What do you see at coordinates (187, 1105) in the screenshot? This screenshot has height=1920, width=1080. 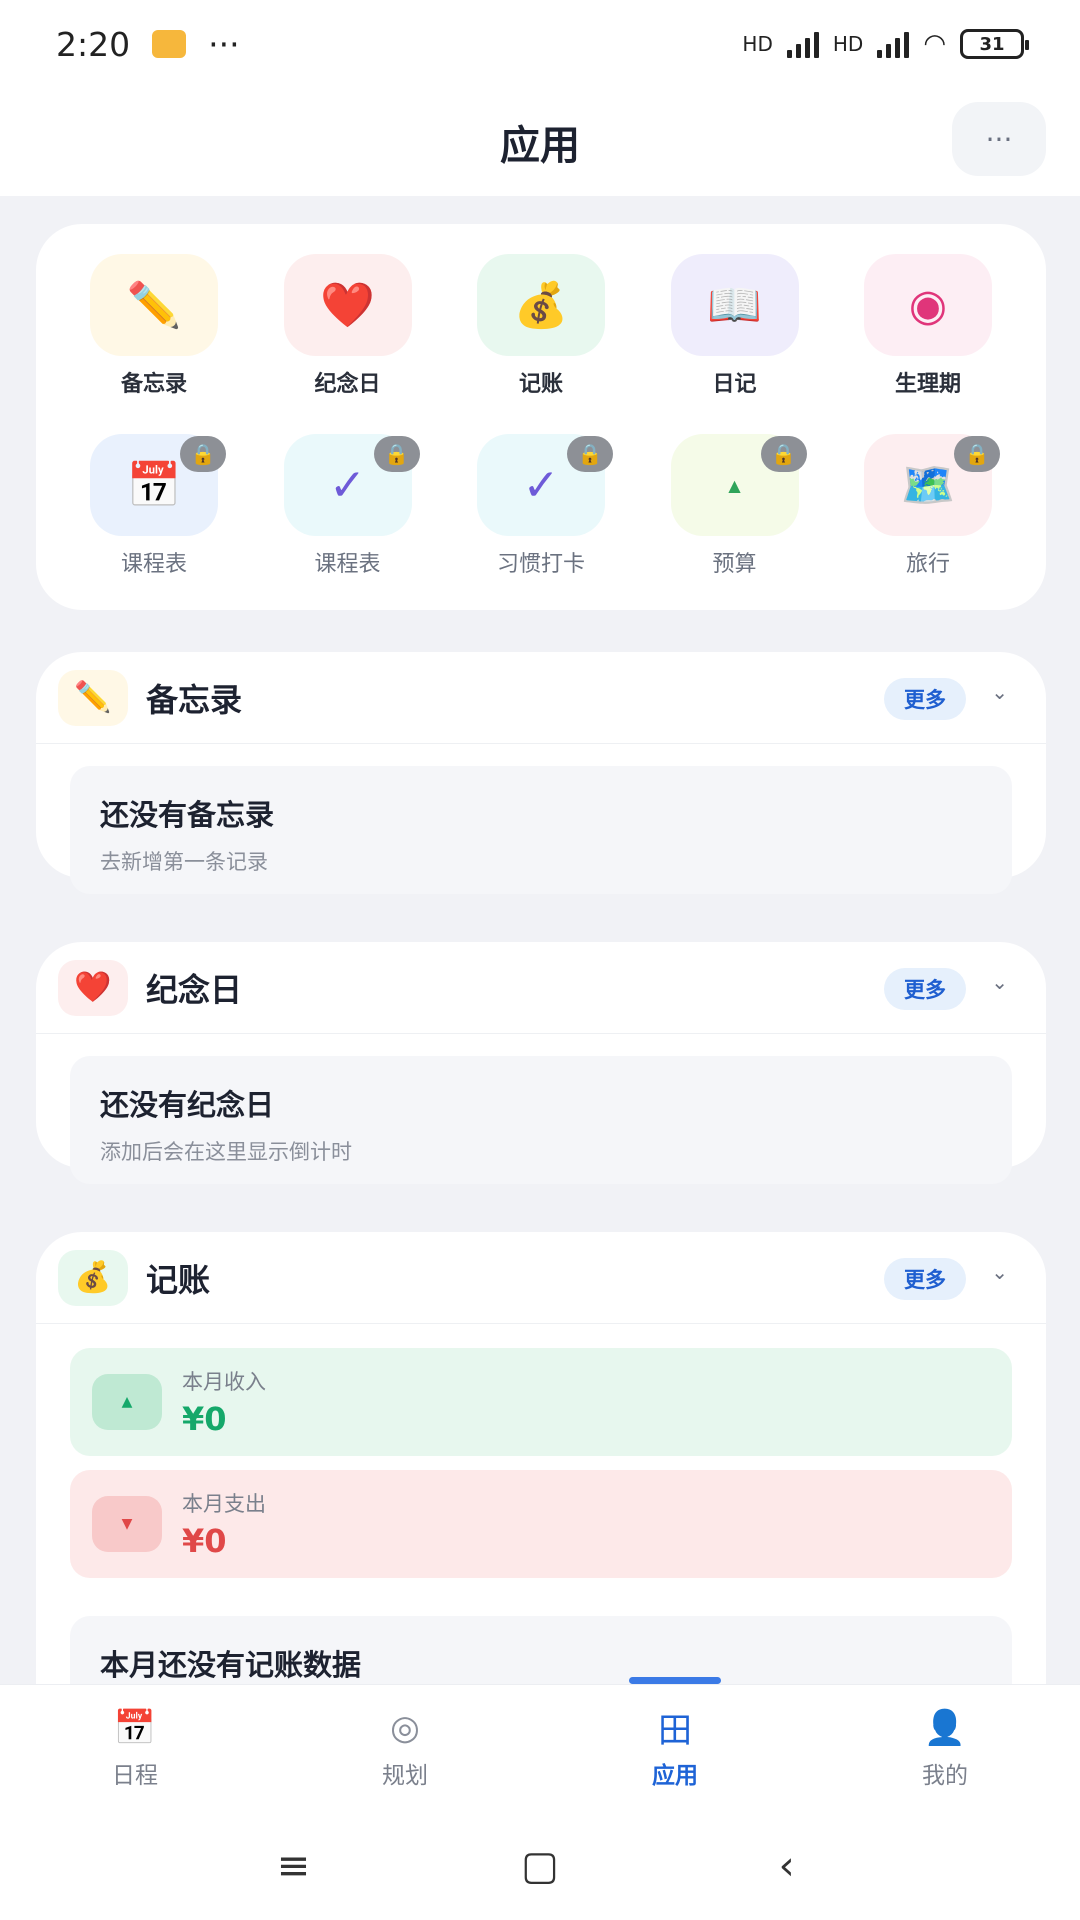 I see `empty-title: 还没有纪念日` at bounding box center [187, 1105].